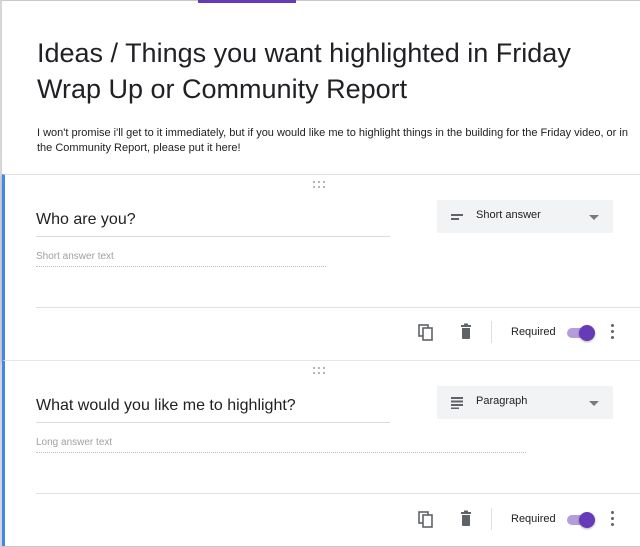  What do you see at coordinates (457, 217) in the screenshot?
I see `short-answer-icon` at bounding box center [457, 217].